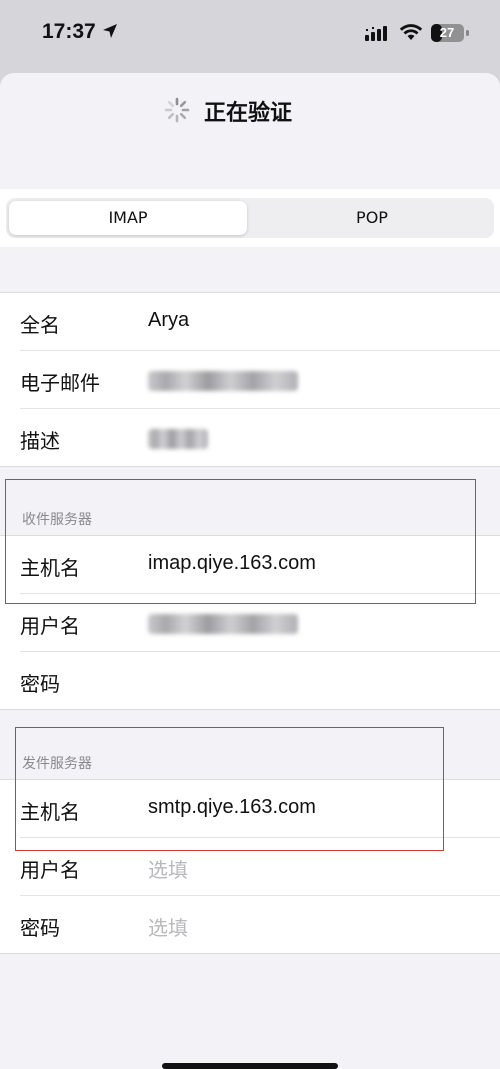  Describe the element at coordinates (60, 383) in the screenshot. I see `row-label: 电子邮件` at that location.